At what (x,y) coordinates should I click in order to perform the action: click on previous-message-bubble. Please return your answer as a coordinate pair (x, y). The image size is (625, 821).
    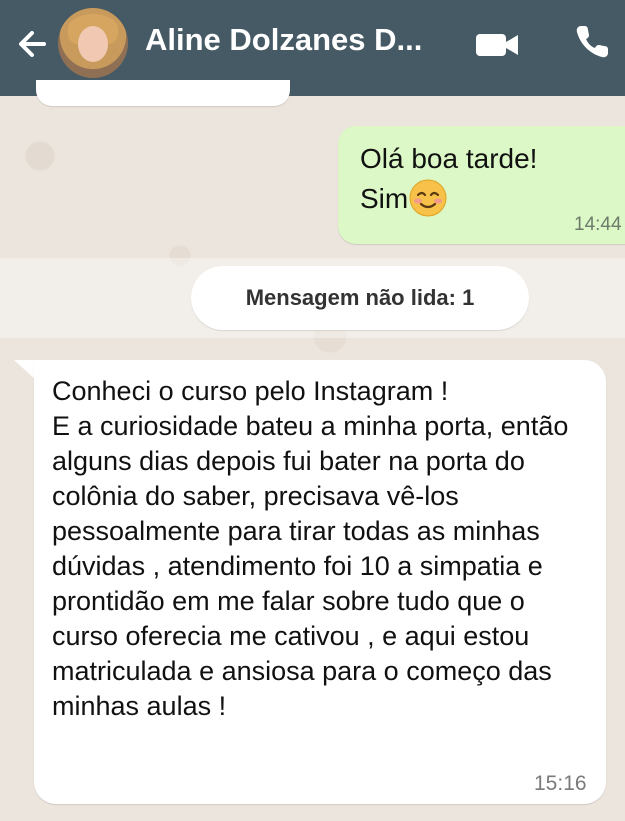
    Looking at the image, I should click on (163, 93).